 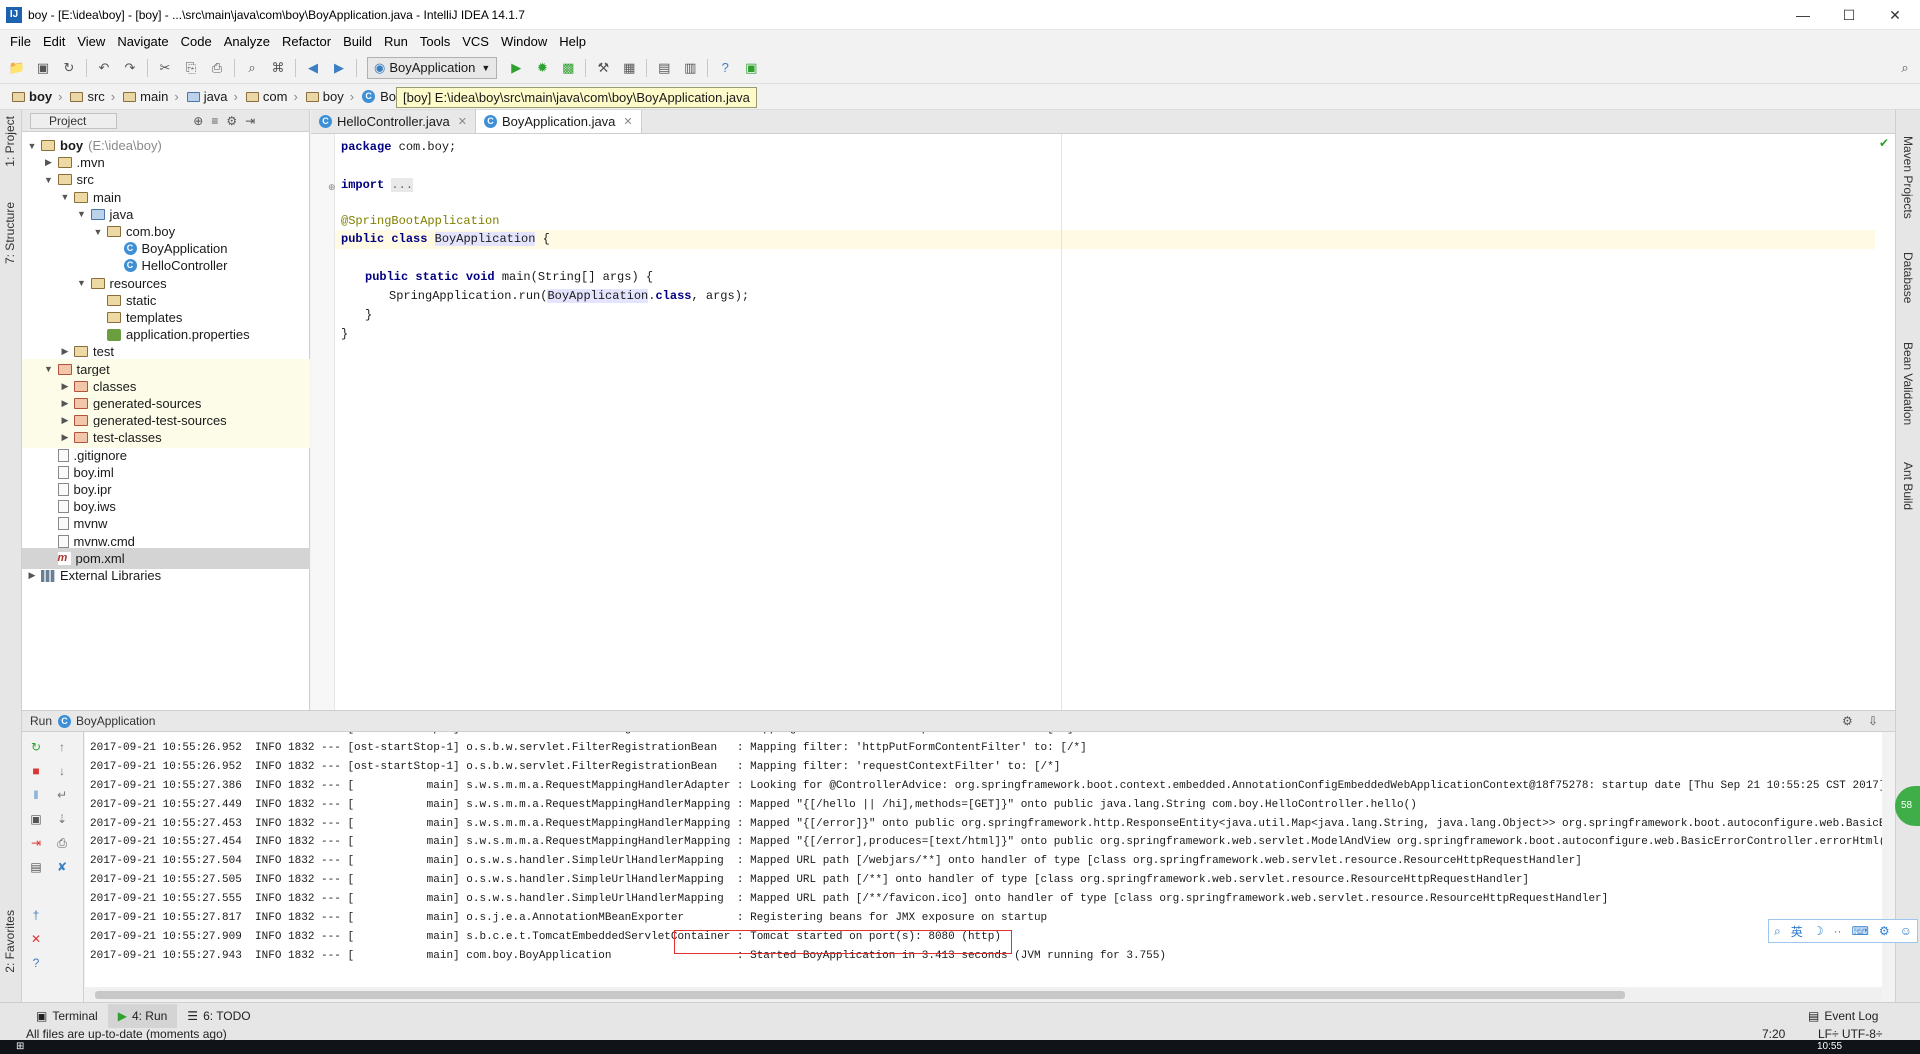 I want to click on tab-run: ▶ 4: Run, so click(x=142, y=1015).